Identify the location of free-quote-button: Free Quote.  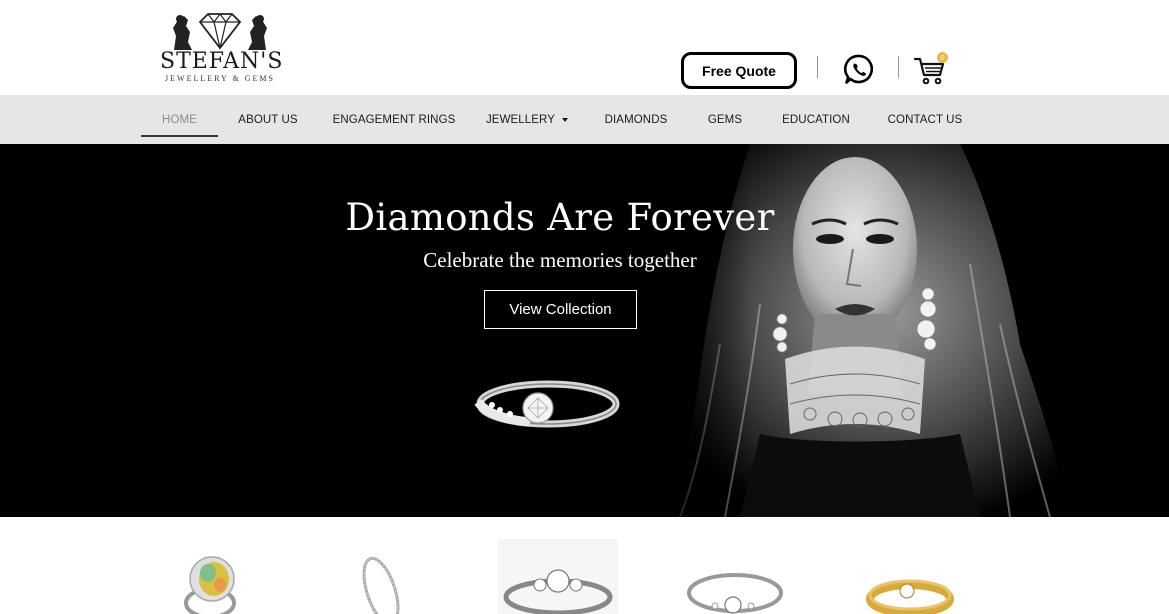
(739, 70).